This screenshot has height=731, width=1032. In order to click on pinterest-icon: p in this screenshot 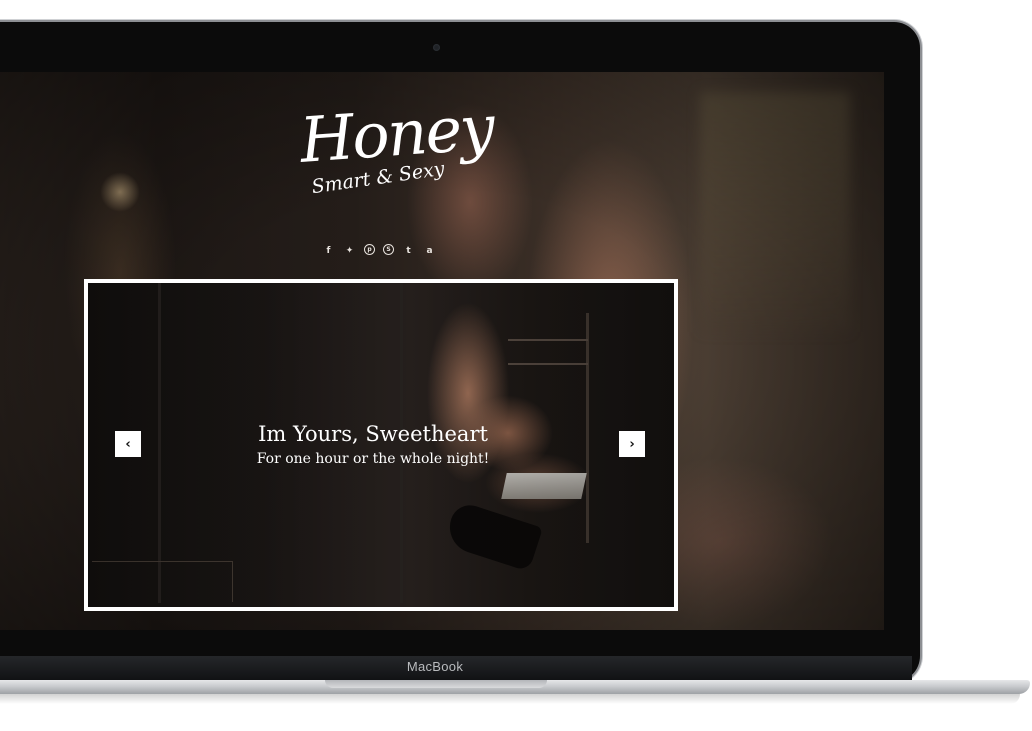, I will do `click(369, 249)`.